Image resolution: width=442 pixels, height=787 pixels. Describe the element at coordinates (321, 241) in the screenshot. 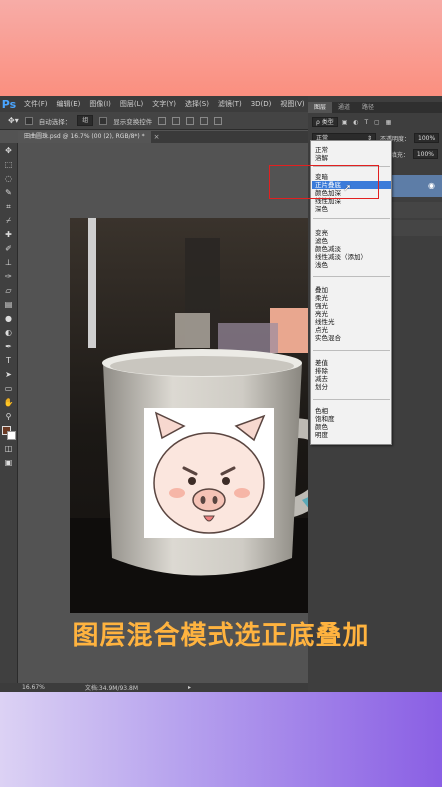

I see `blend-screen: 滤色` at that location.